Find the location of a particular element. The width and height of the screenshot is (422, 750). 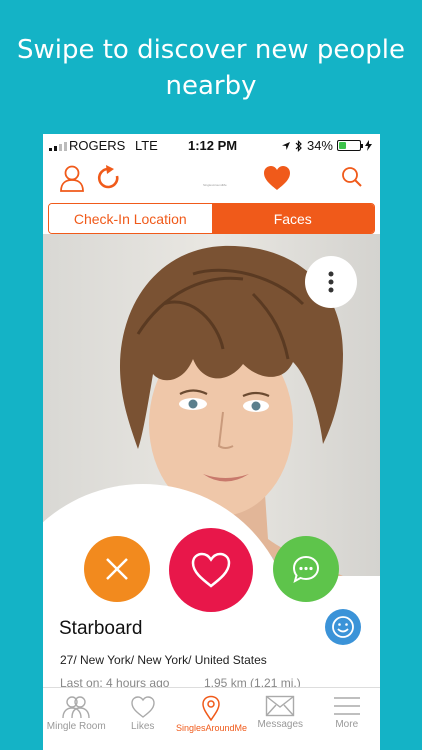

battery-percent: 34% is located at coordinates (319, 145).